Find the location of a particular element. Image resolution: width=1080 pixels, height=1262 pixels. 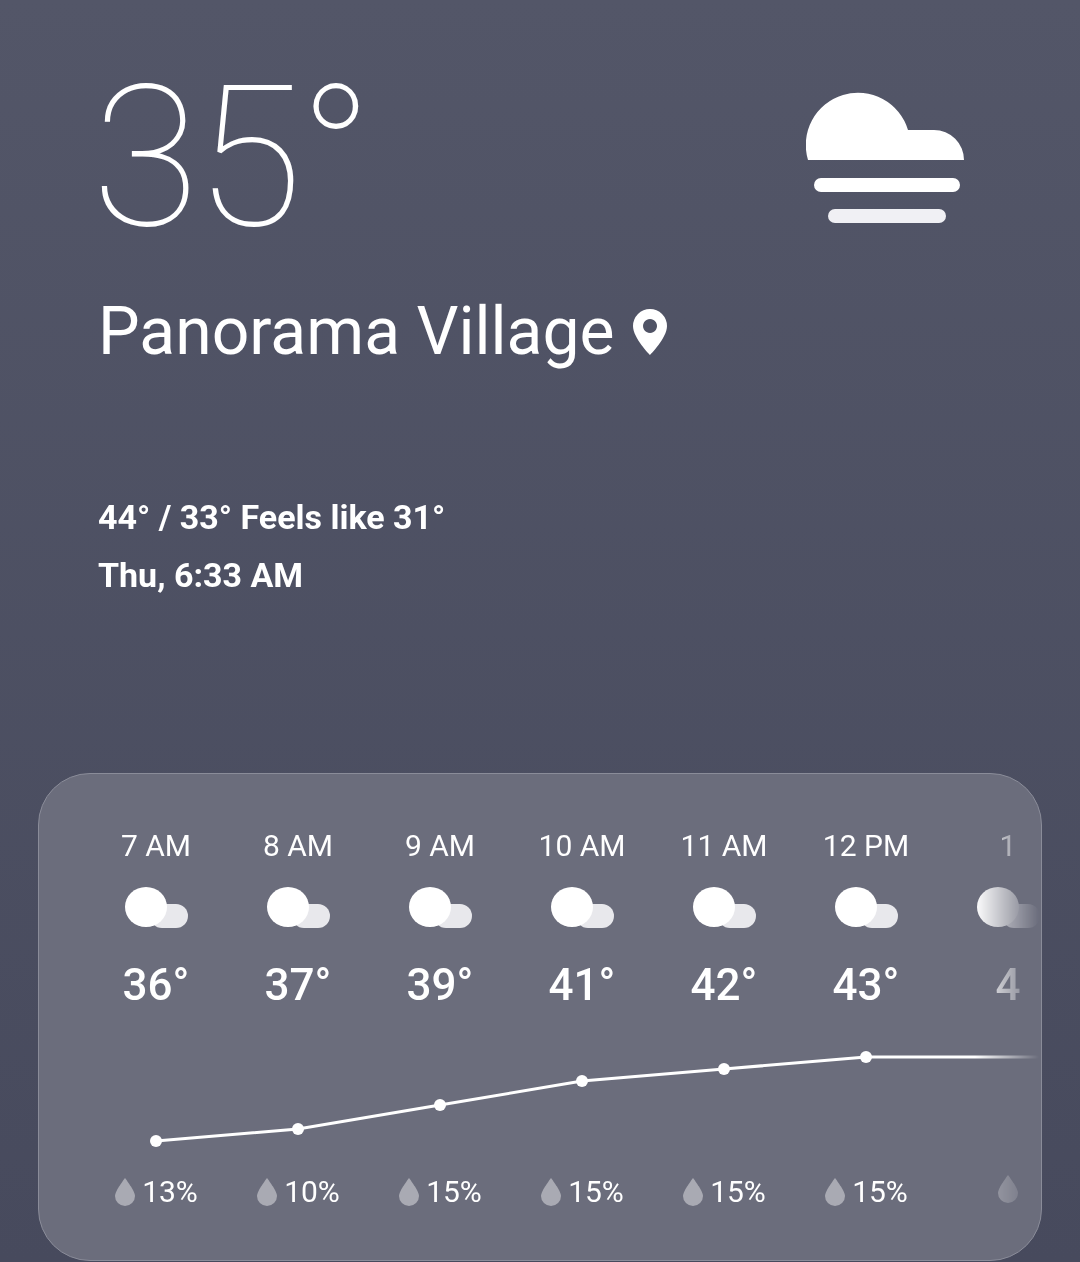

date-time: Thu, 6:33 AM is located at coordinates (201, 574).